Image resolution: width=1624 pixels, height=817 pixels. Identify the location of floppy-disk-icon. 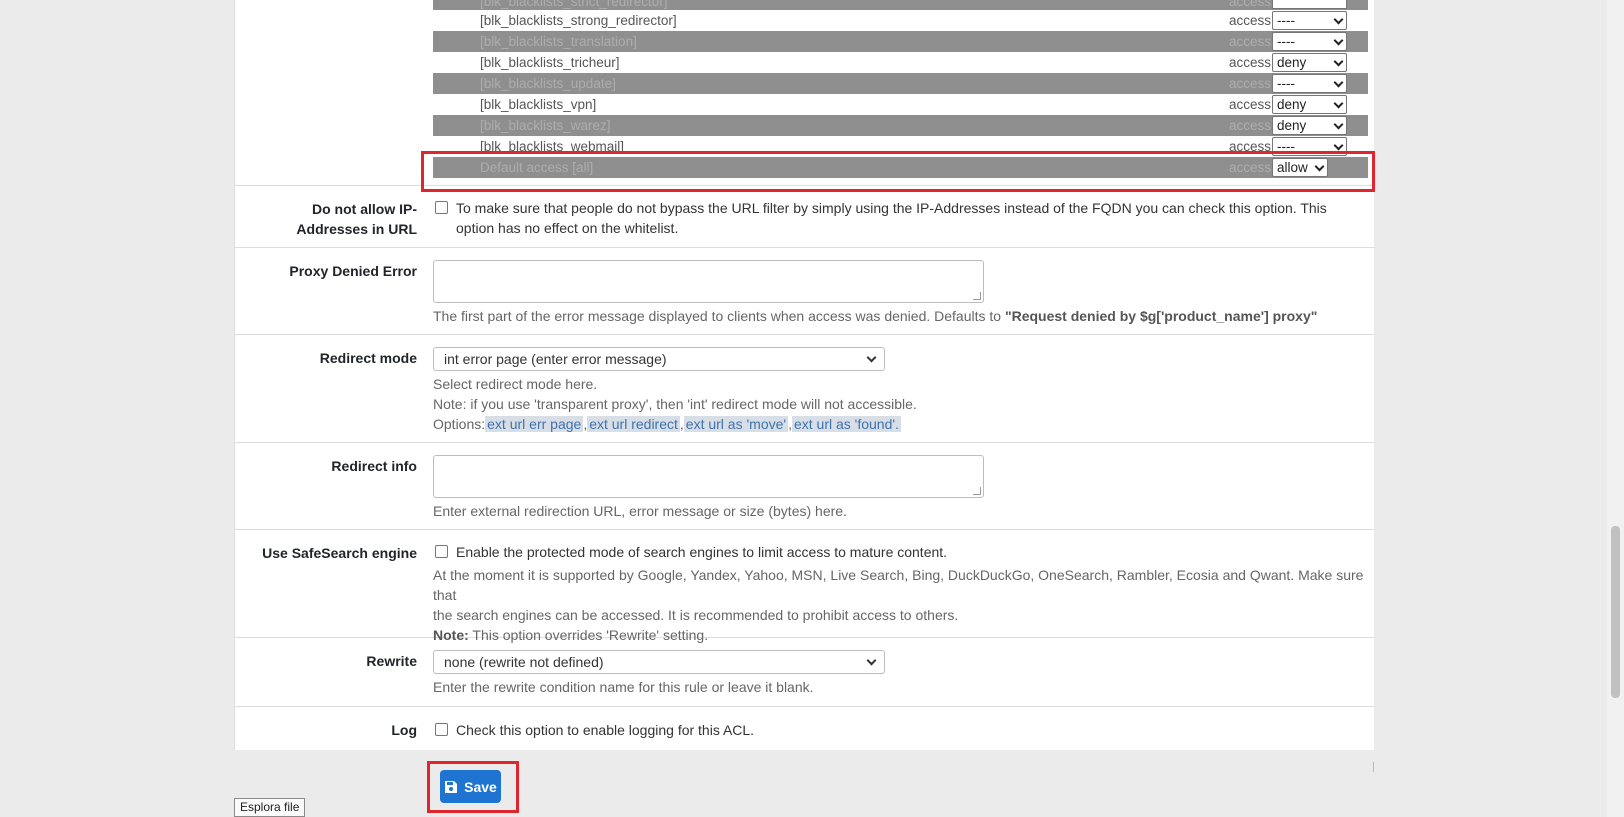
(451, 786).